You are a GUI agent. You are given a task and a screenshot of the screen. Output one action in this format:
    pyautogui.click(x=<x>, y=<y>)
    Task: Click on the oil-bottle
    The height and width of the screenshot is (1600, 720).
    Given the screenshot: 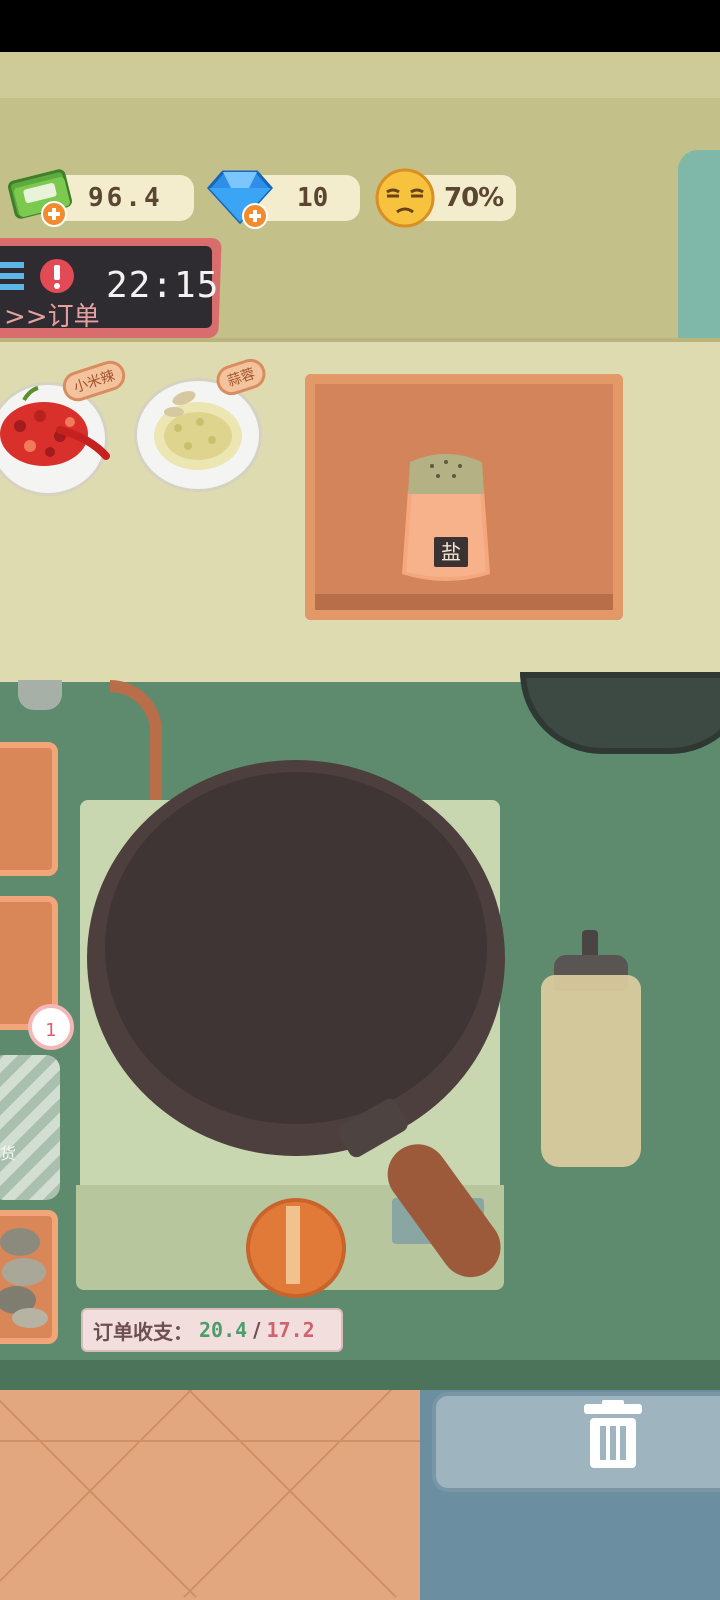 What is the action you would take?
    pyautogui.click(x=591, y=1071)
    